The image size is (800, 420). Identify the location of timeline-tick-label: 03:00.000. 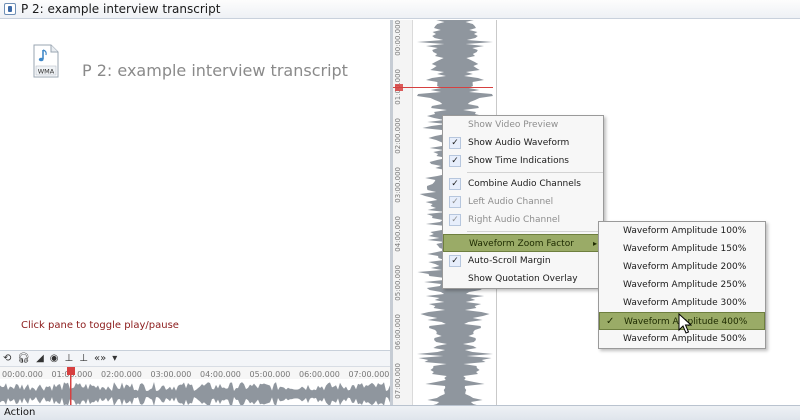
(171, 374).